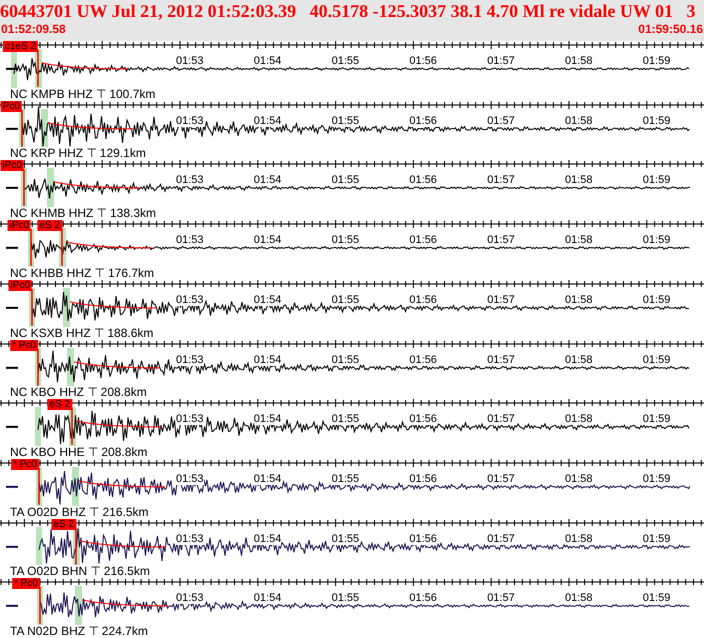 The image size is (704, 638). I want to click on event-title: 60443701 UW Jul 21, 2012 01:52:03.39 40.5178 -125.3037 38.1 4.70 Ml re vidale UW 01 3, so click(348, 11).